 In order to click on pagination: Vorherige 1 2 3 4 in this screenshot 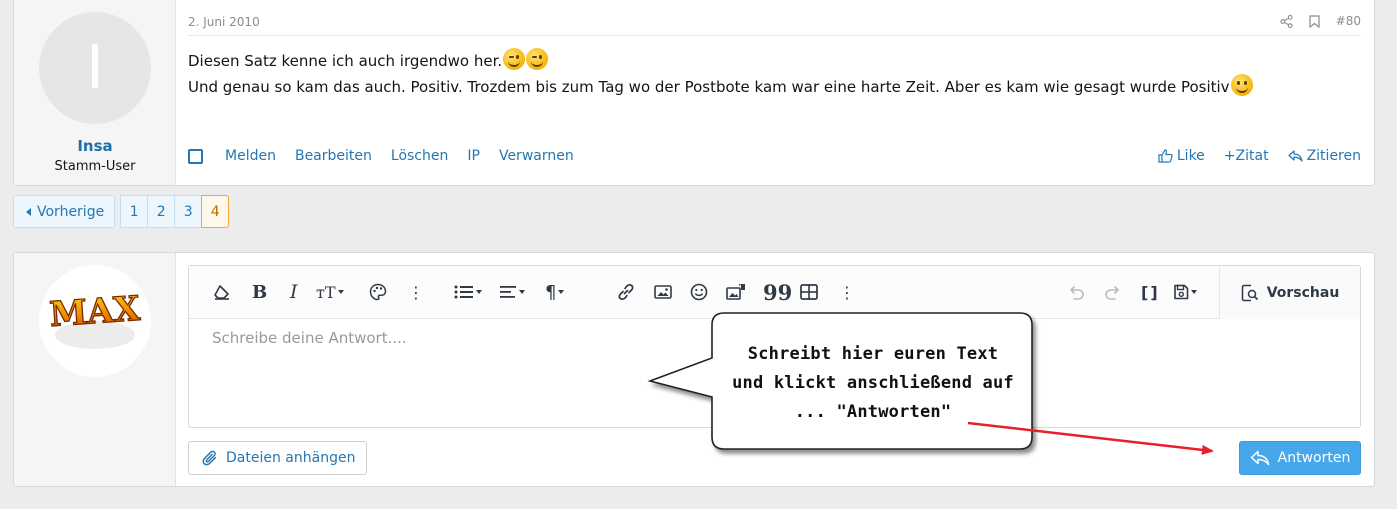, I will do `click(121, 211)`.